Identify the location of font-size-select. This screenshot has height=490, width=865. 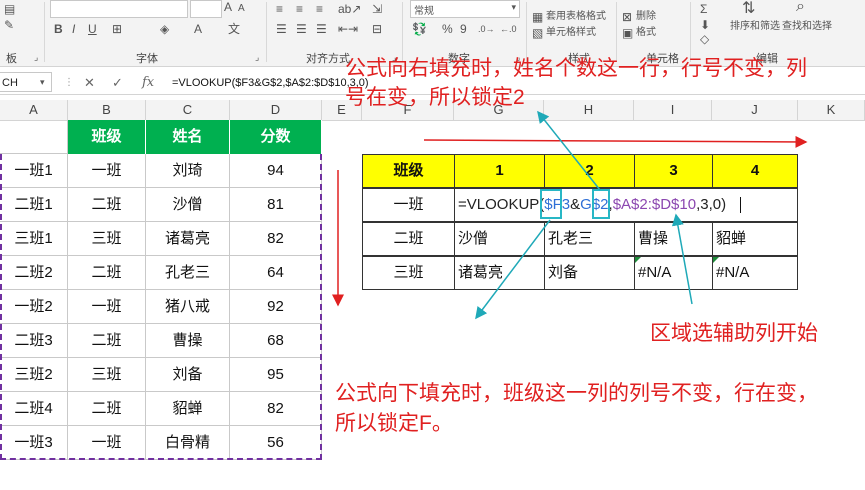
(206, 9).